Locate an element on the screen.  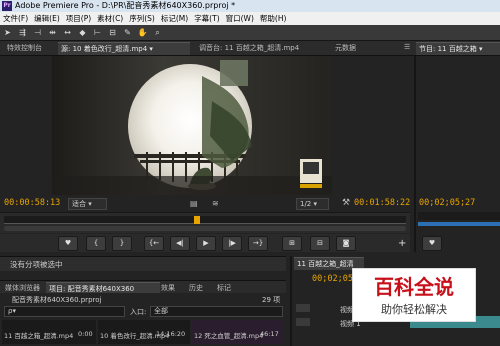
clip-thumbnail: 12 死之血管_超清.mp4 46:17 is located at coordinates (238, 332).